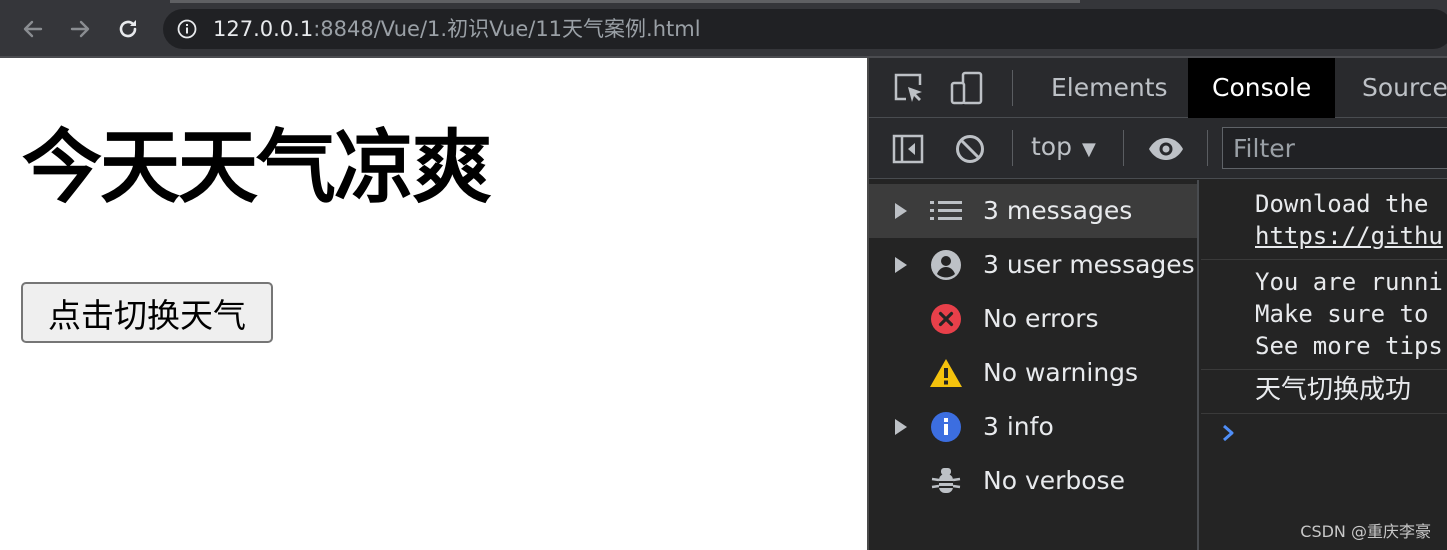 The height and width of the screenshot is (550, 1447). What do you see at coordinates (1166, 149) in the screenshot?
I see `live-expression-eye-icon` at bounding box center [1166, 149].